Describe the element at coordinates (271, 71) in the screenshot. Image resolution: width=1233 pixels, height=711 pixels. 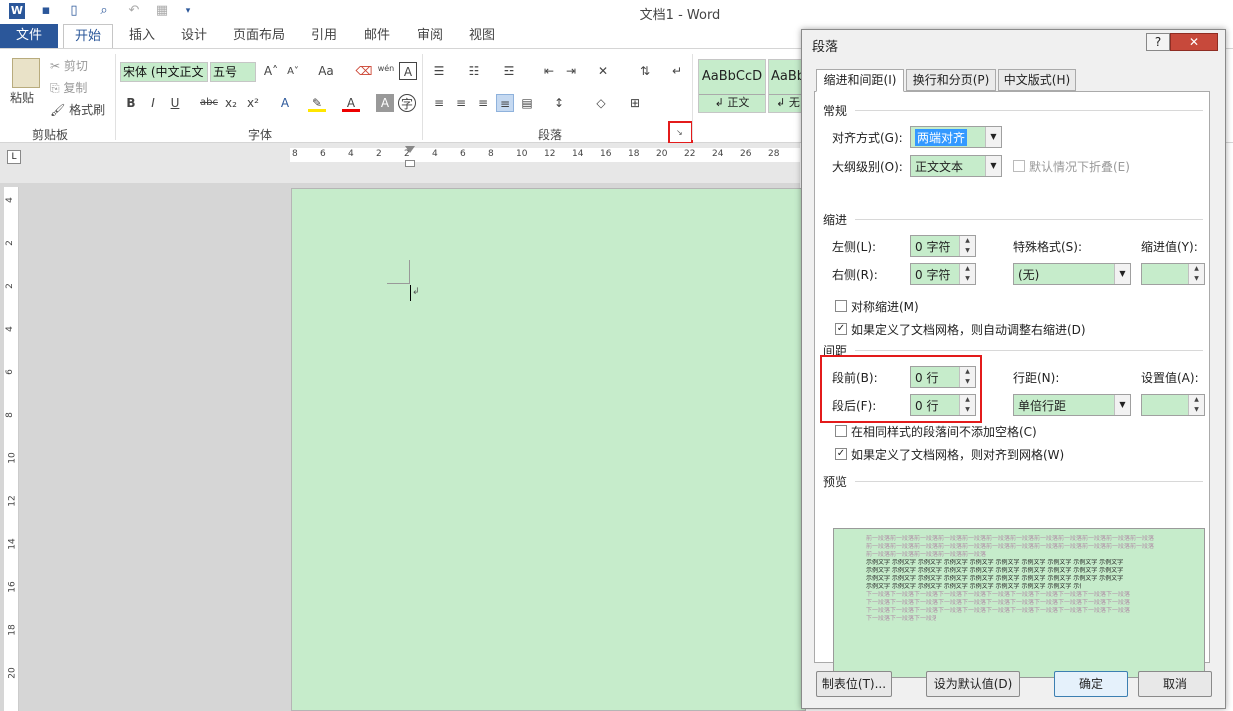
I see `grow-font-icon: A˄` at that location.